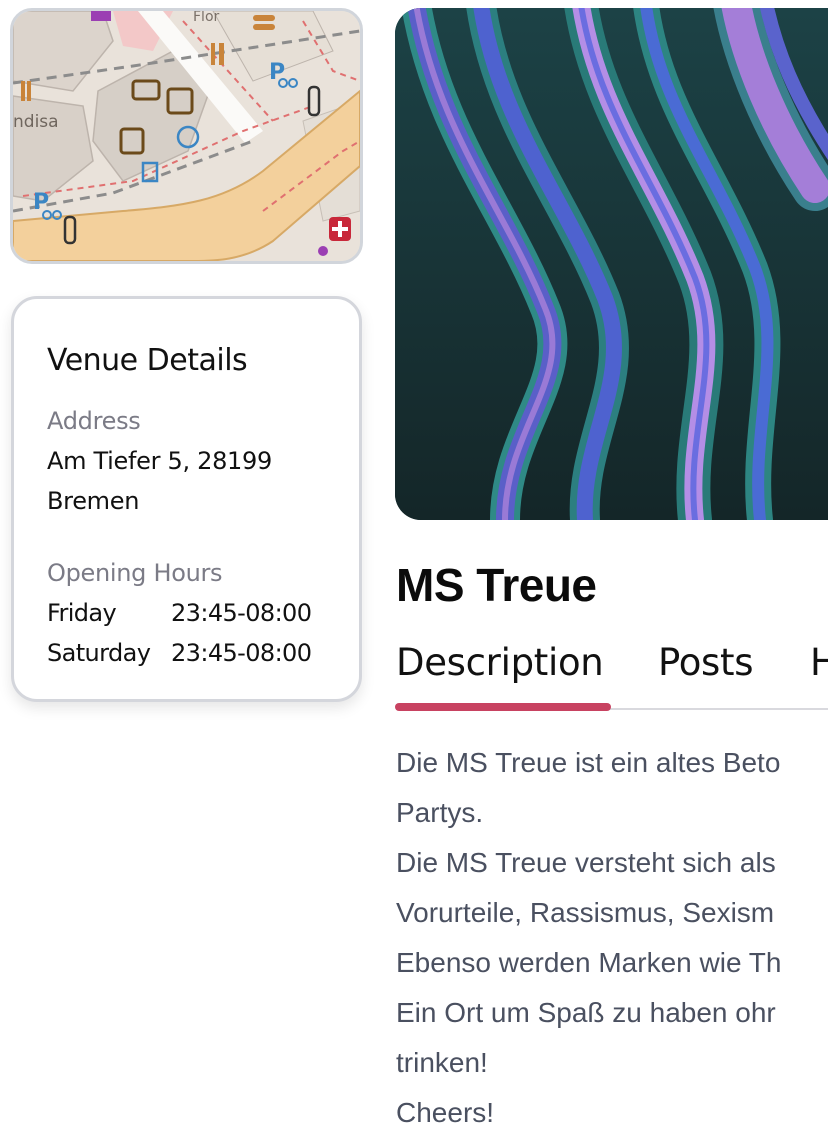 The height and width of the screenshot is (1124, 828). What do you see at coordinates (36, 122) in the screenshot?
I see `map-label-ndisa: ndisa` at bounding box center [36, 122].